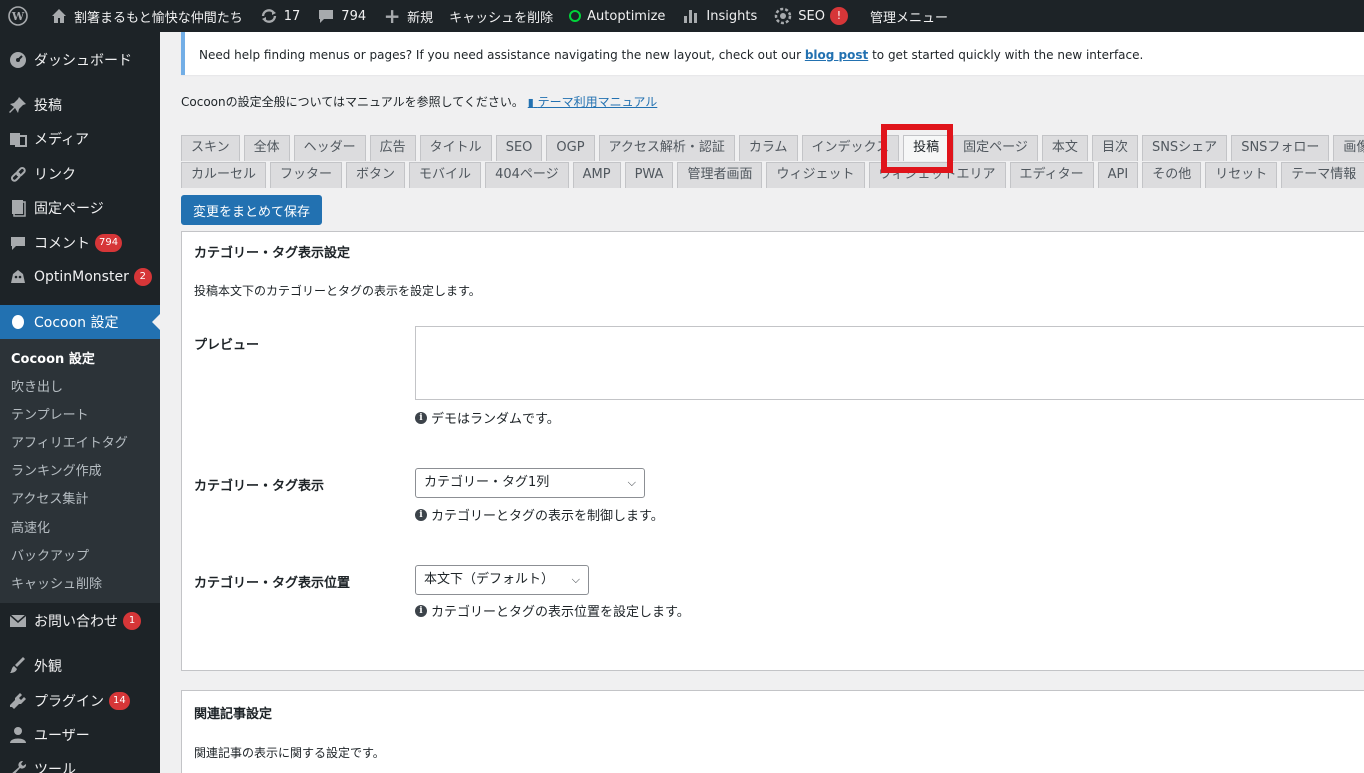  I want to click on submenu-item: 高速化, so click(30, 529).